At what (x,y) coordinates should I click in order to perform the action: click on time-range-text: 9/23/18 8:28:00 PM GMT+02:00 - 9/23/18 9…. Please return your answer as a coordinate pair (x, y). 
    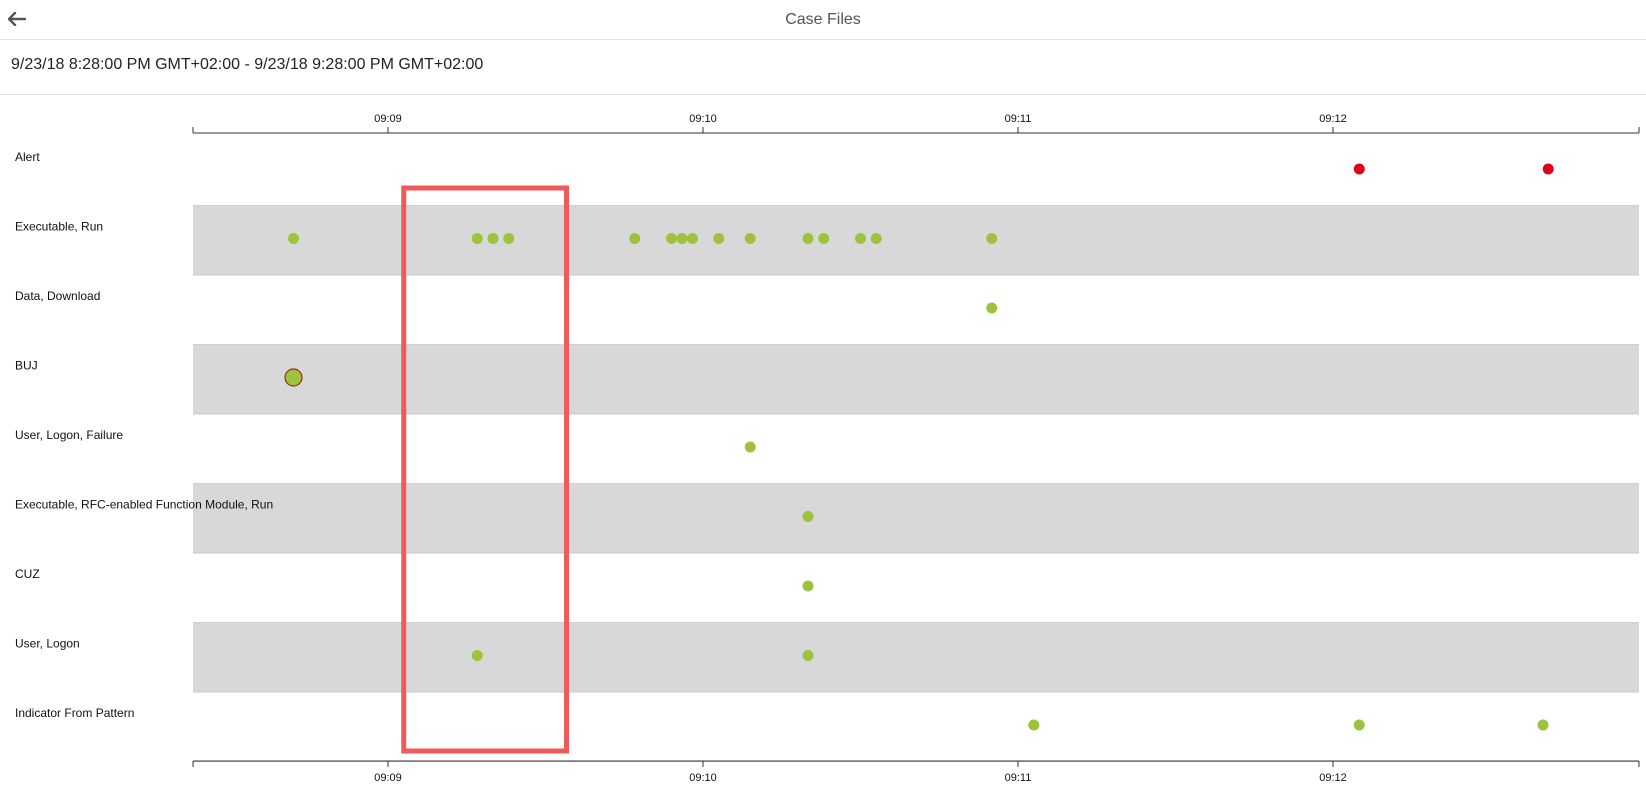
    Looking at the image, I should click on (247, 65).